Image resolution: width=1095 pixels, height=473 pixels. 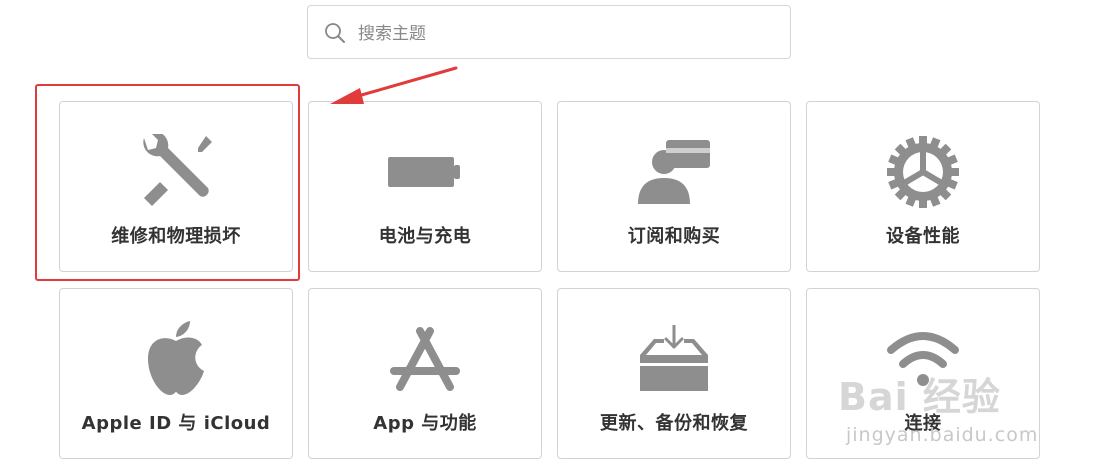 I want to click on search-icon, so click(x=335, y=33).